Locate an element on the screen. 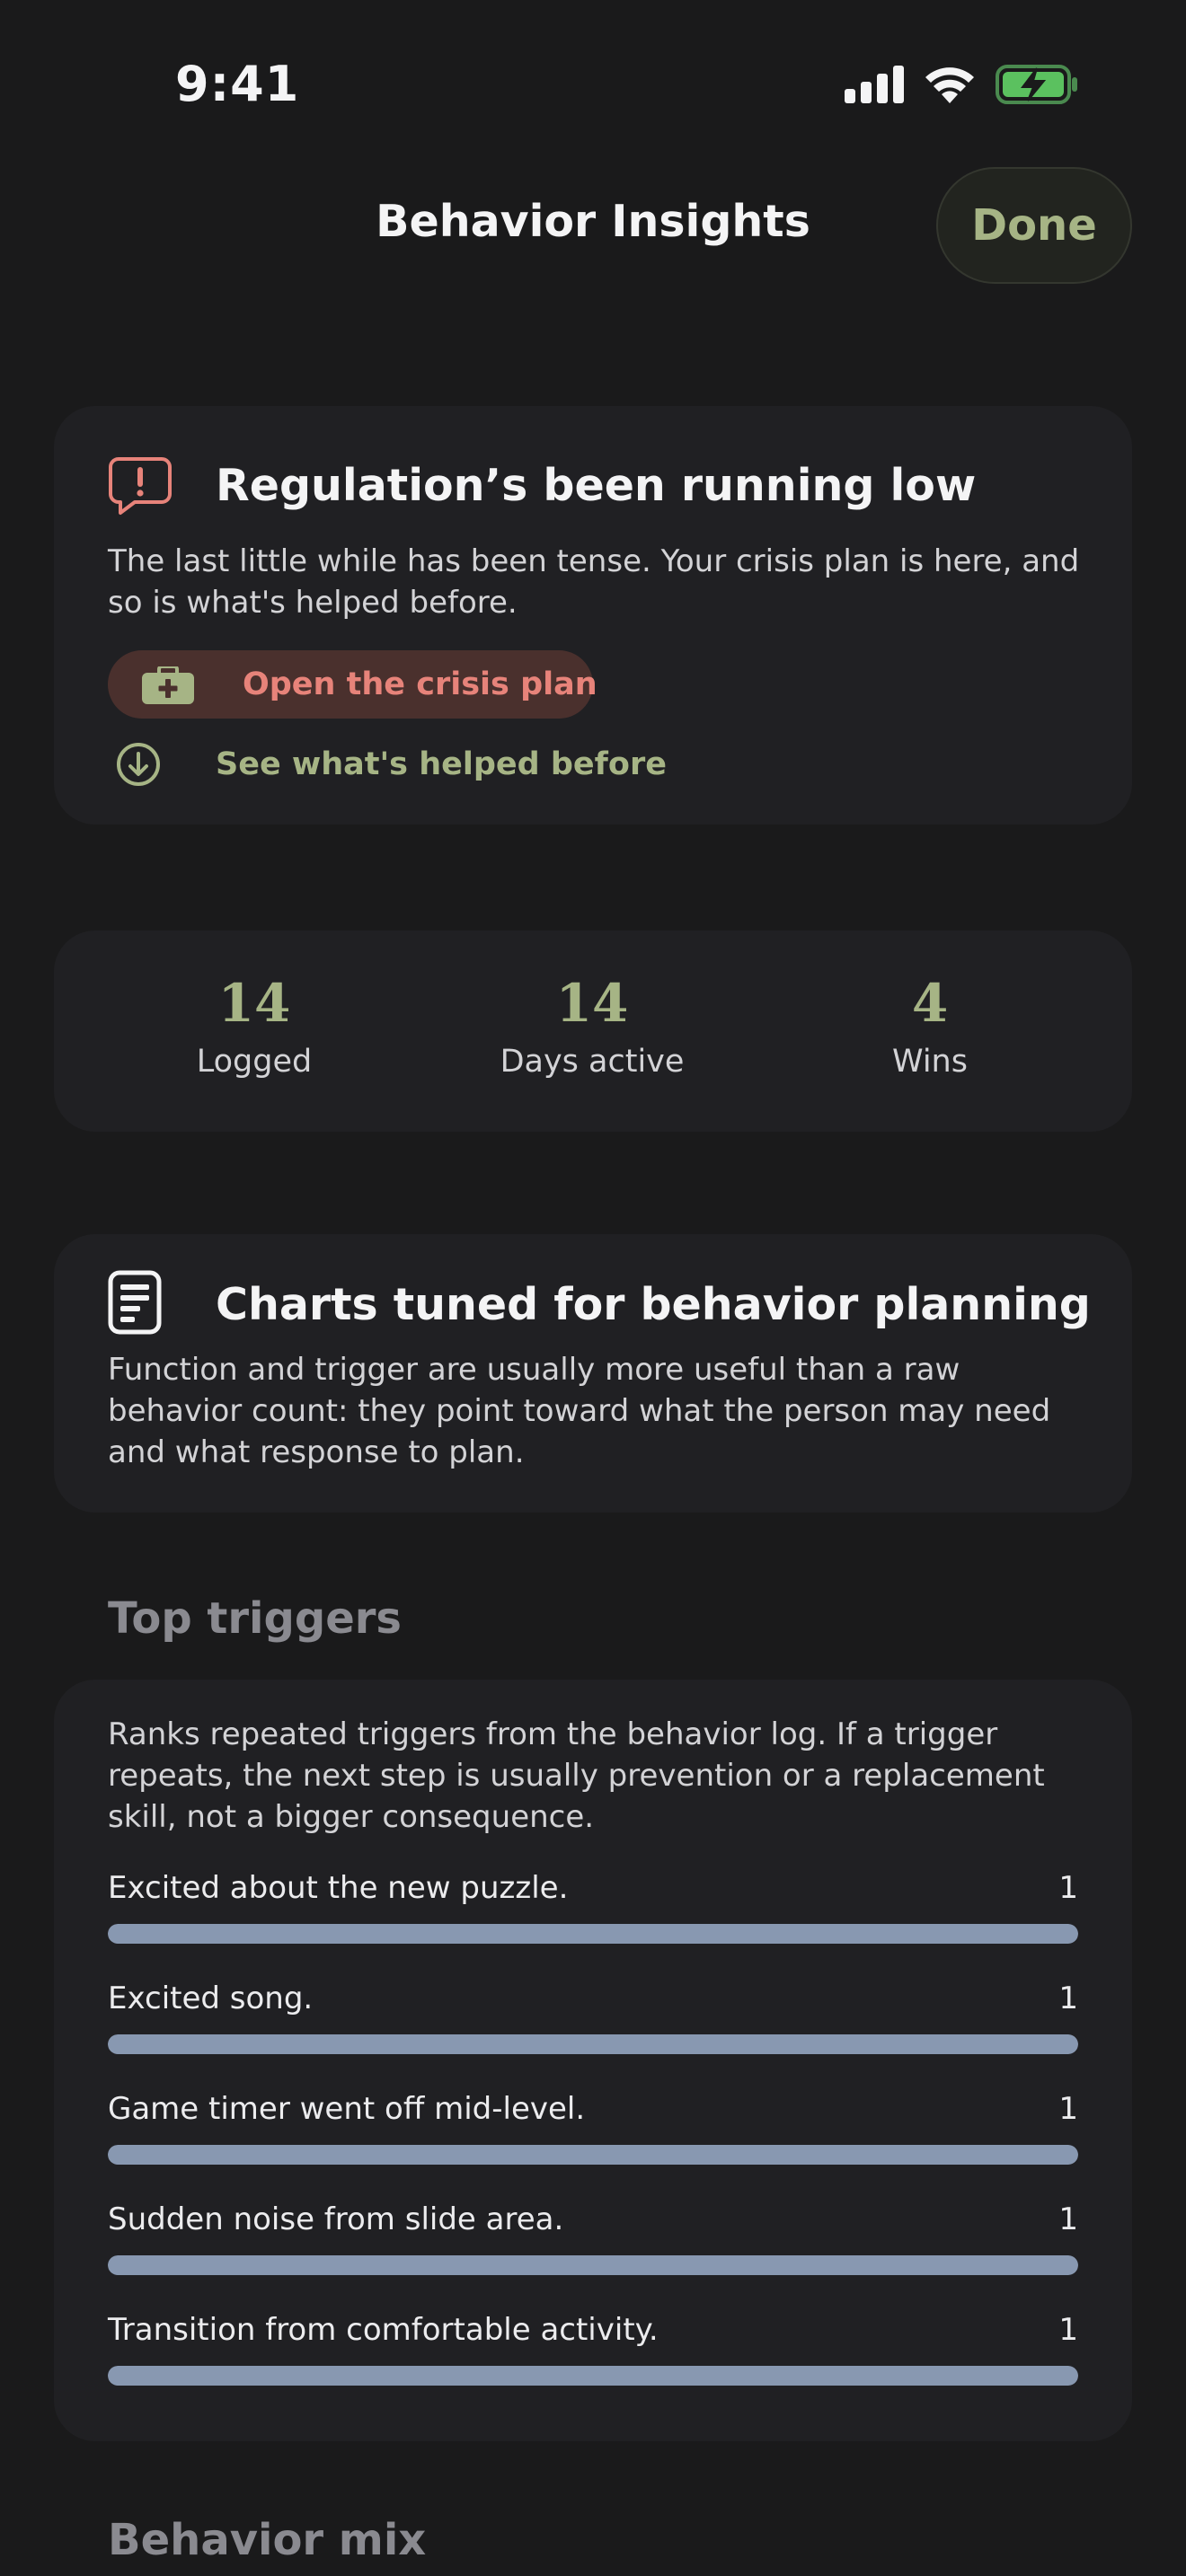 The image size is (1186, 2576). done-button: Done is located at coordinates (1034, 225).